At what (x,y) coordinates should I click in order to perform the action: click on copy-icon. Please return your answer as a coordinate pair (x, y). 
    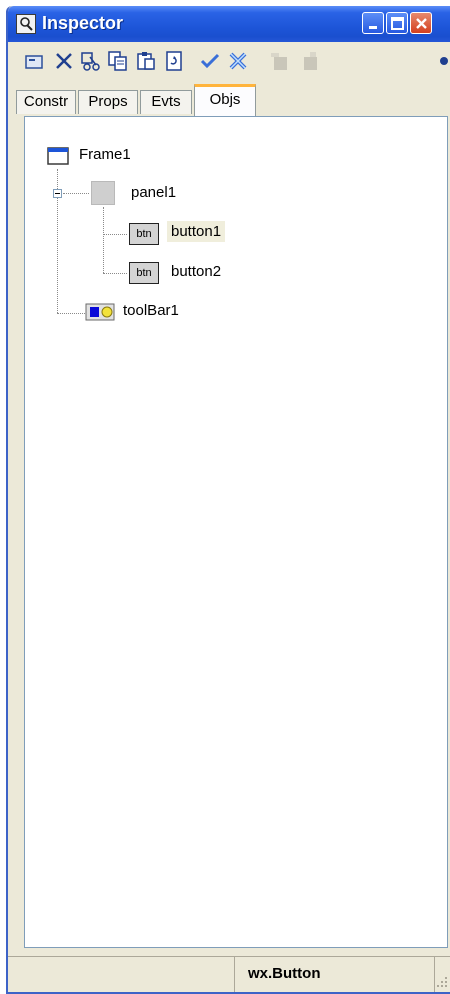
    Looking at the image, I should click on (118, 61).